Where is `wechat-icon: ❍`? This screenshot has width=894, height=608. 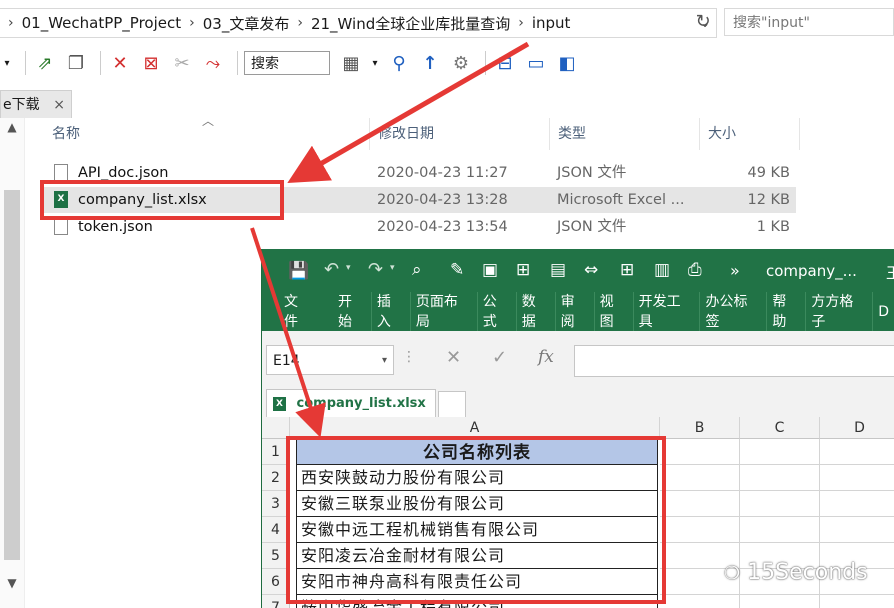 wechat-icon: ❍ is located at coordinates (732, 573).